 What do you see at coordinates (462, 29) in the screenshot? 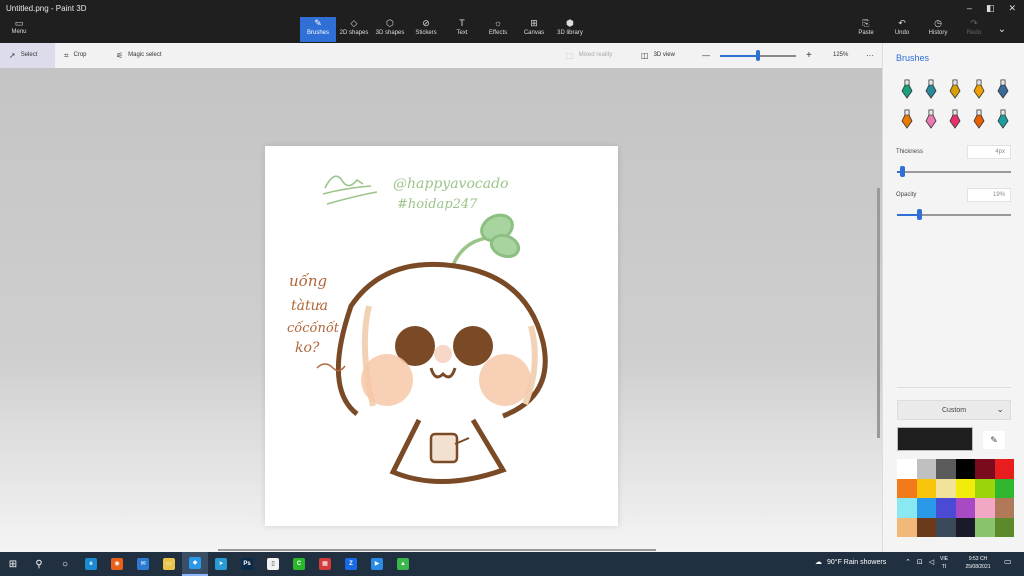
I see `tool-text: T Text` at bounding box center [462, 29].